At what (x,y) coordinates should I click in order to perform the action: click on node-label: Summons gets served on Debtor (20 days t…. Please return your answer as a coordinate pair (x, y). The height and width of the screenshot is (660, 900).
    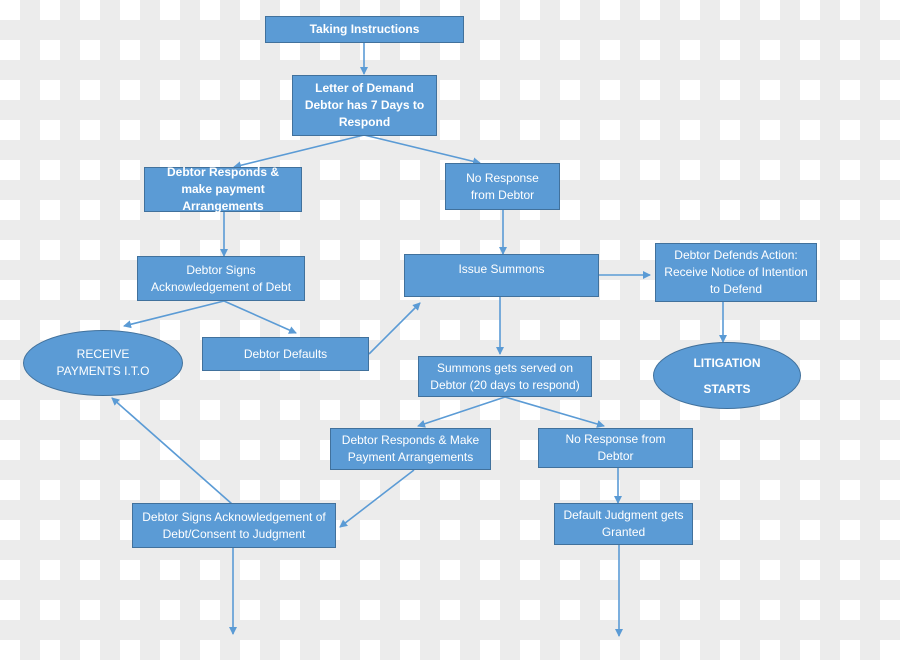
    Looking at the image, I should click on (505, 376).